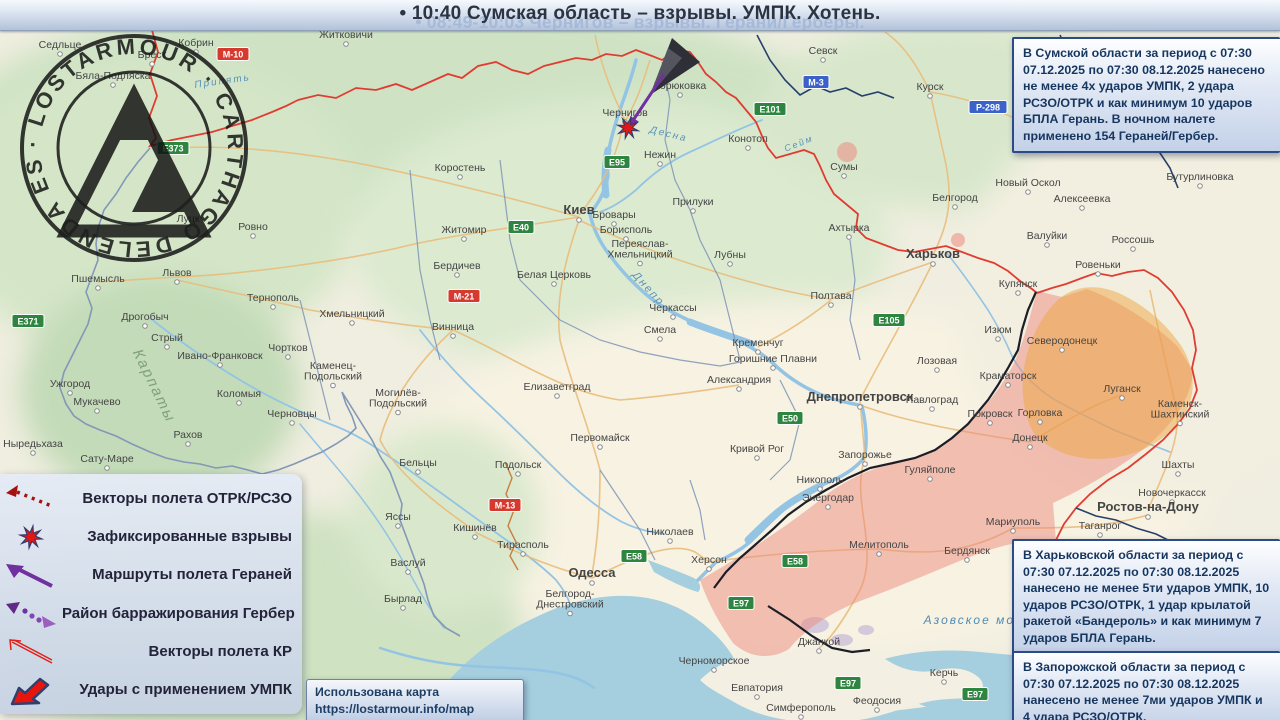 This screenshot has width=1280, height=720. Describe the element at coordinates (151, 651) in the screenshot. I see `legend-row-kr: Векторы полета КР` at that location.